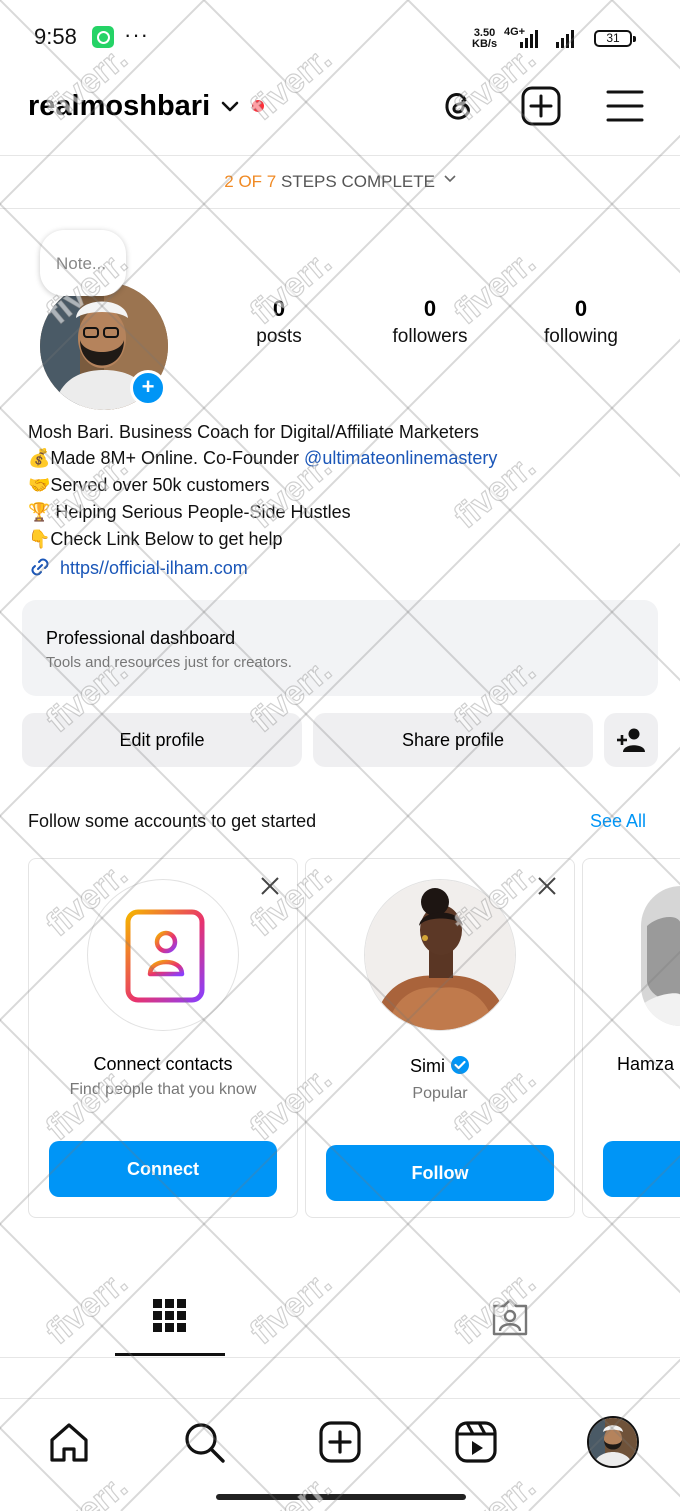  I want to click on threads-icon, so click(458, 106).